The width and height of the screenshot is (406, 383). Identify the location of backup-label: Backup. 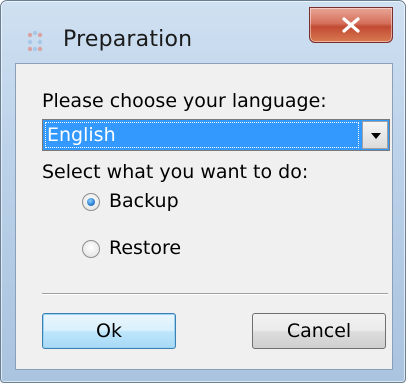
(144, 201).